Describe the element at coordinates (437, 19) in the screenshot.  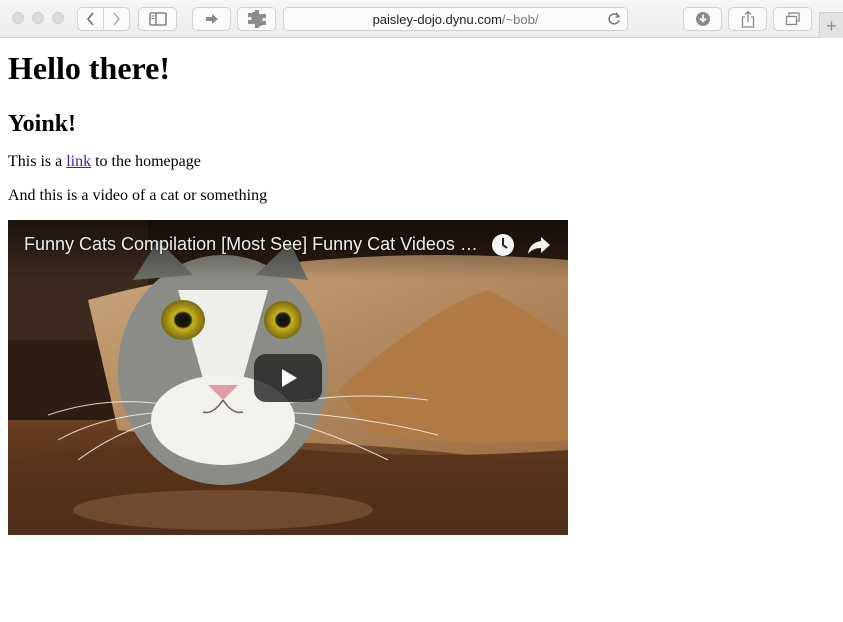
I see `url-host: paisley-dojo.dynu.com` at that location.